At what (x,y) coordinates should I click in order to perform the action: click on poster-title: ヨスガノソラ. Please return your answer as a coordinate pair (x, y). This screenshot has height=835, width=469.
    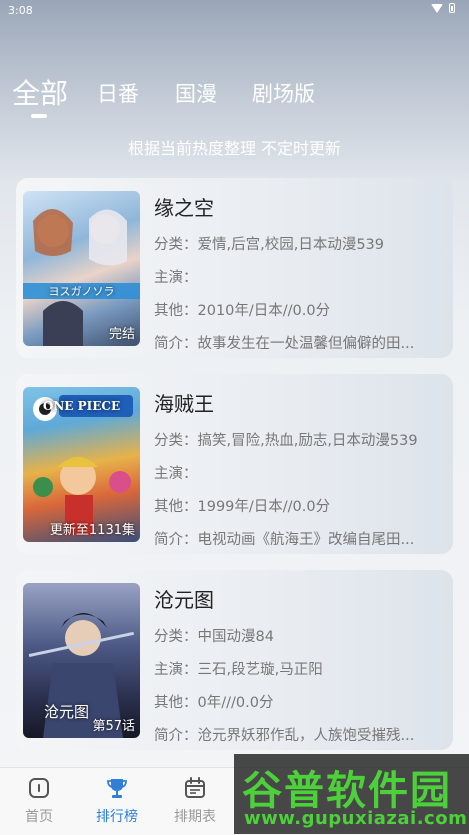
    Looking at the image, I should click on (81, 291).